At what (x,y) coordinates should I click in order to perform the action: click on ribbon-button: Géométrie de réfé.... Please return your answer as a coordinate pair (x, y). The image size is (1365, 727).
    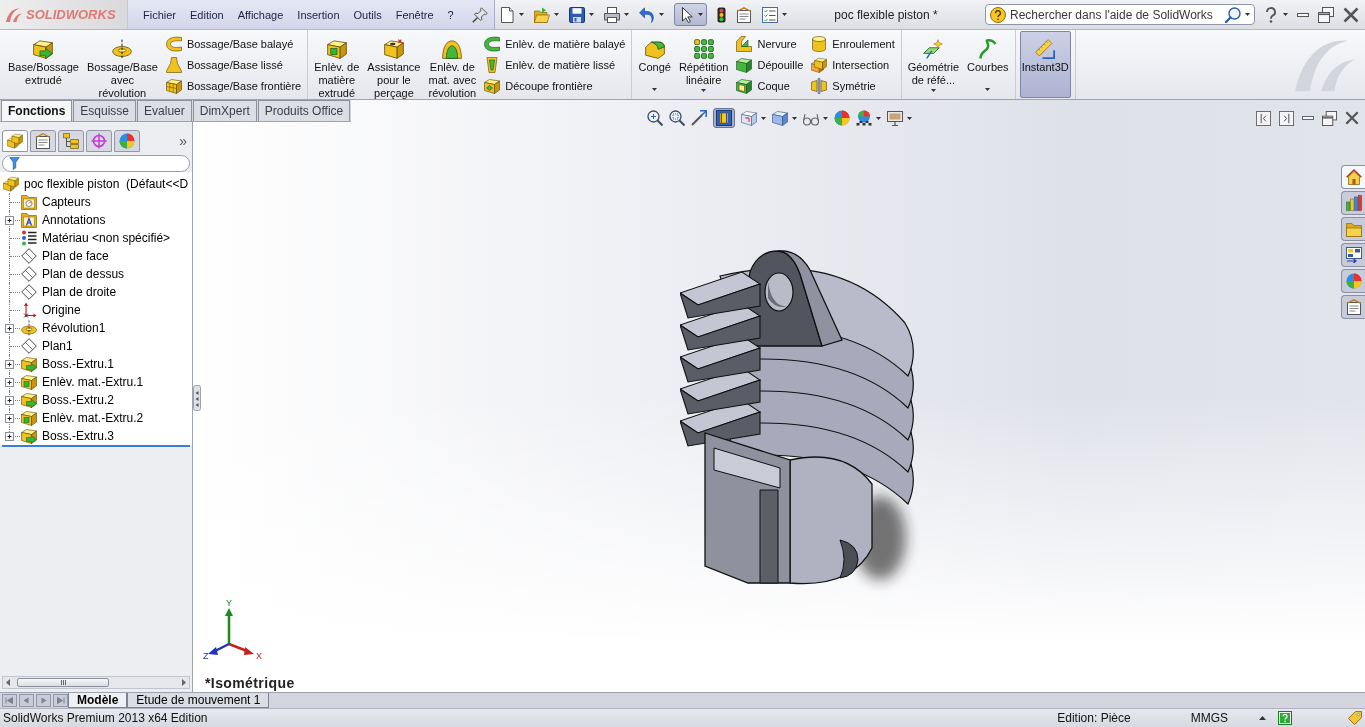
    Looking at the image, I should click on (933, 64).